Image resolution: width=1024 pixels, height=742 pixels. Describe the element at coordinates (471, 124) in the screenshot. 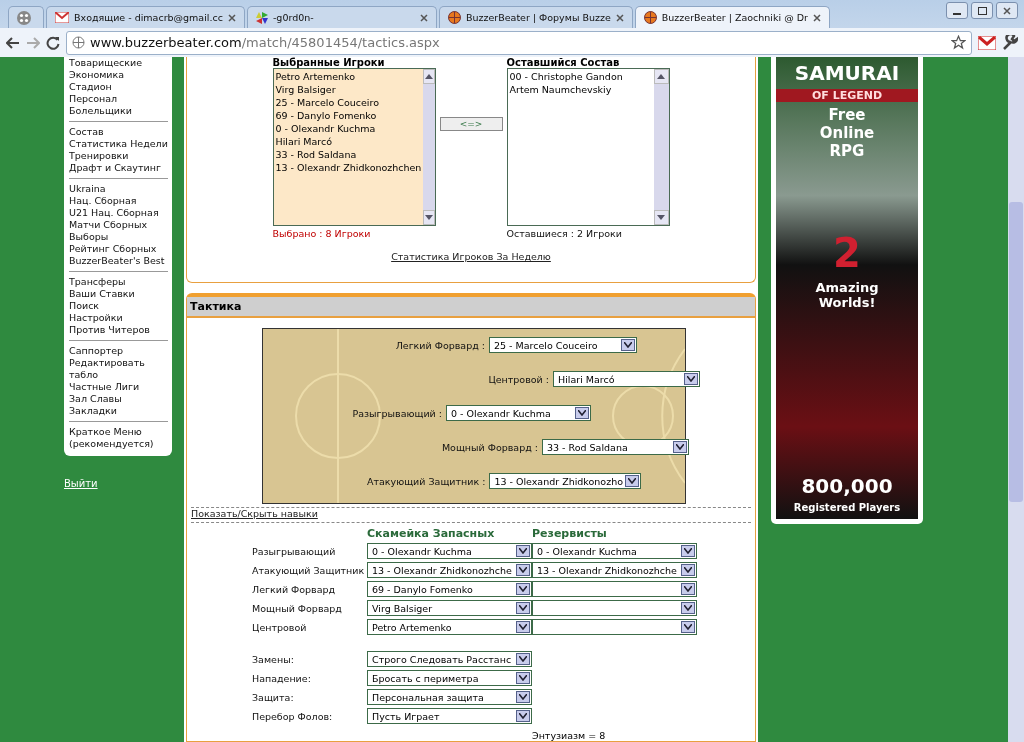

I see `swap-button: <=>` at that location.